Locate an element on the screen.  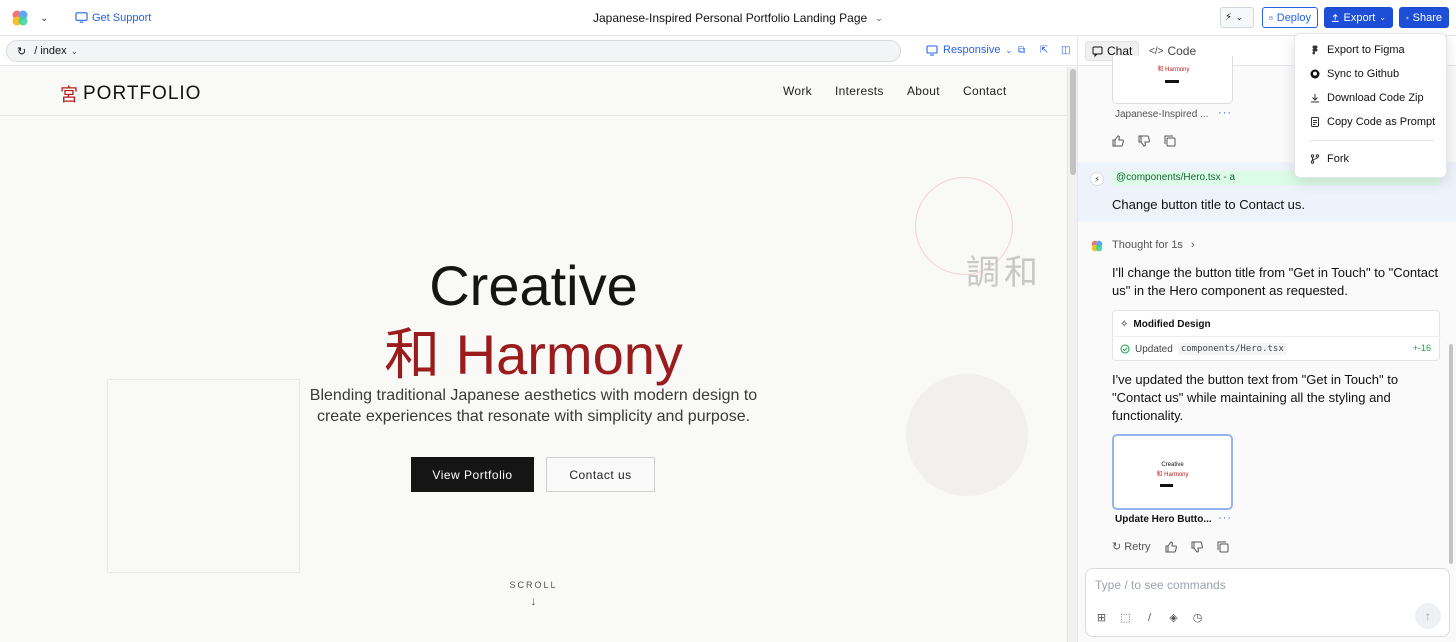
hero-title-line2: 和 Harmony is located at coordinates (533, 354).